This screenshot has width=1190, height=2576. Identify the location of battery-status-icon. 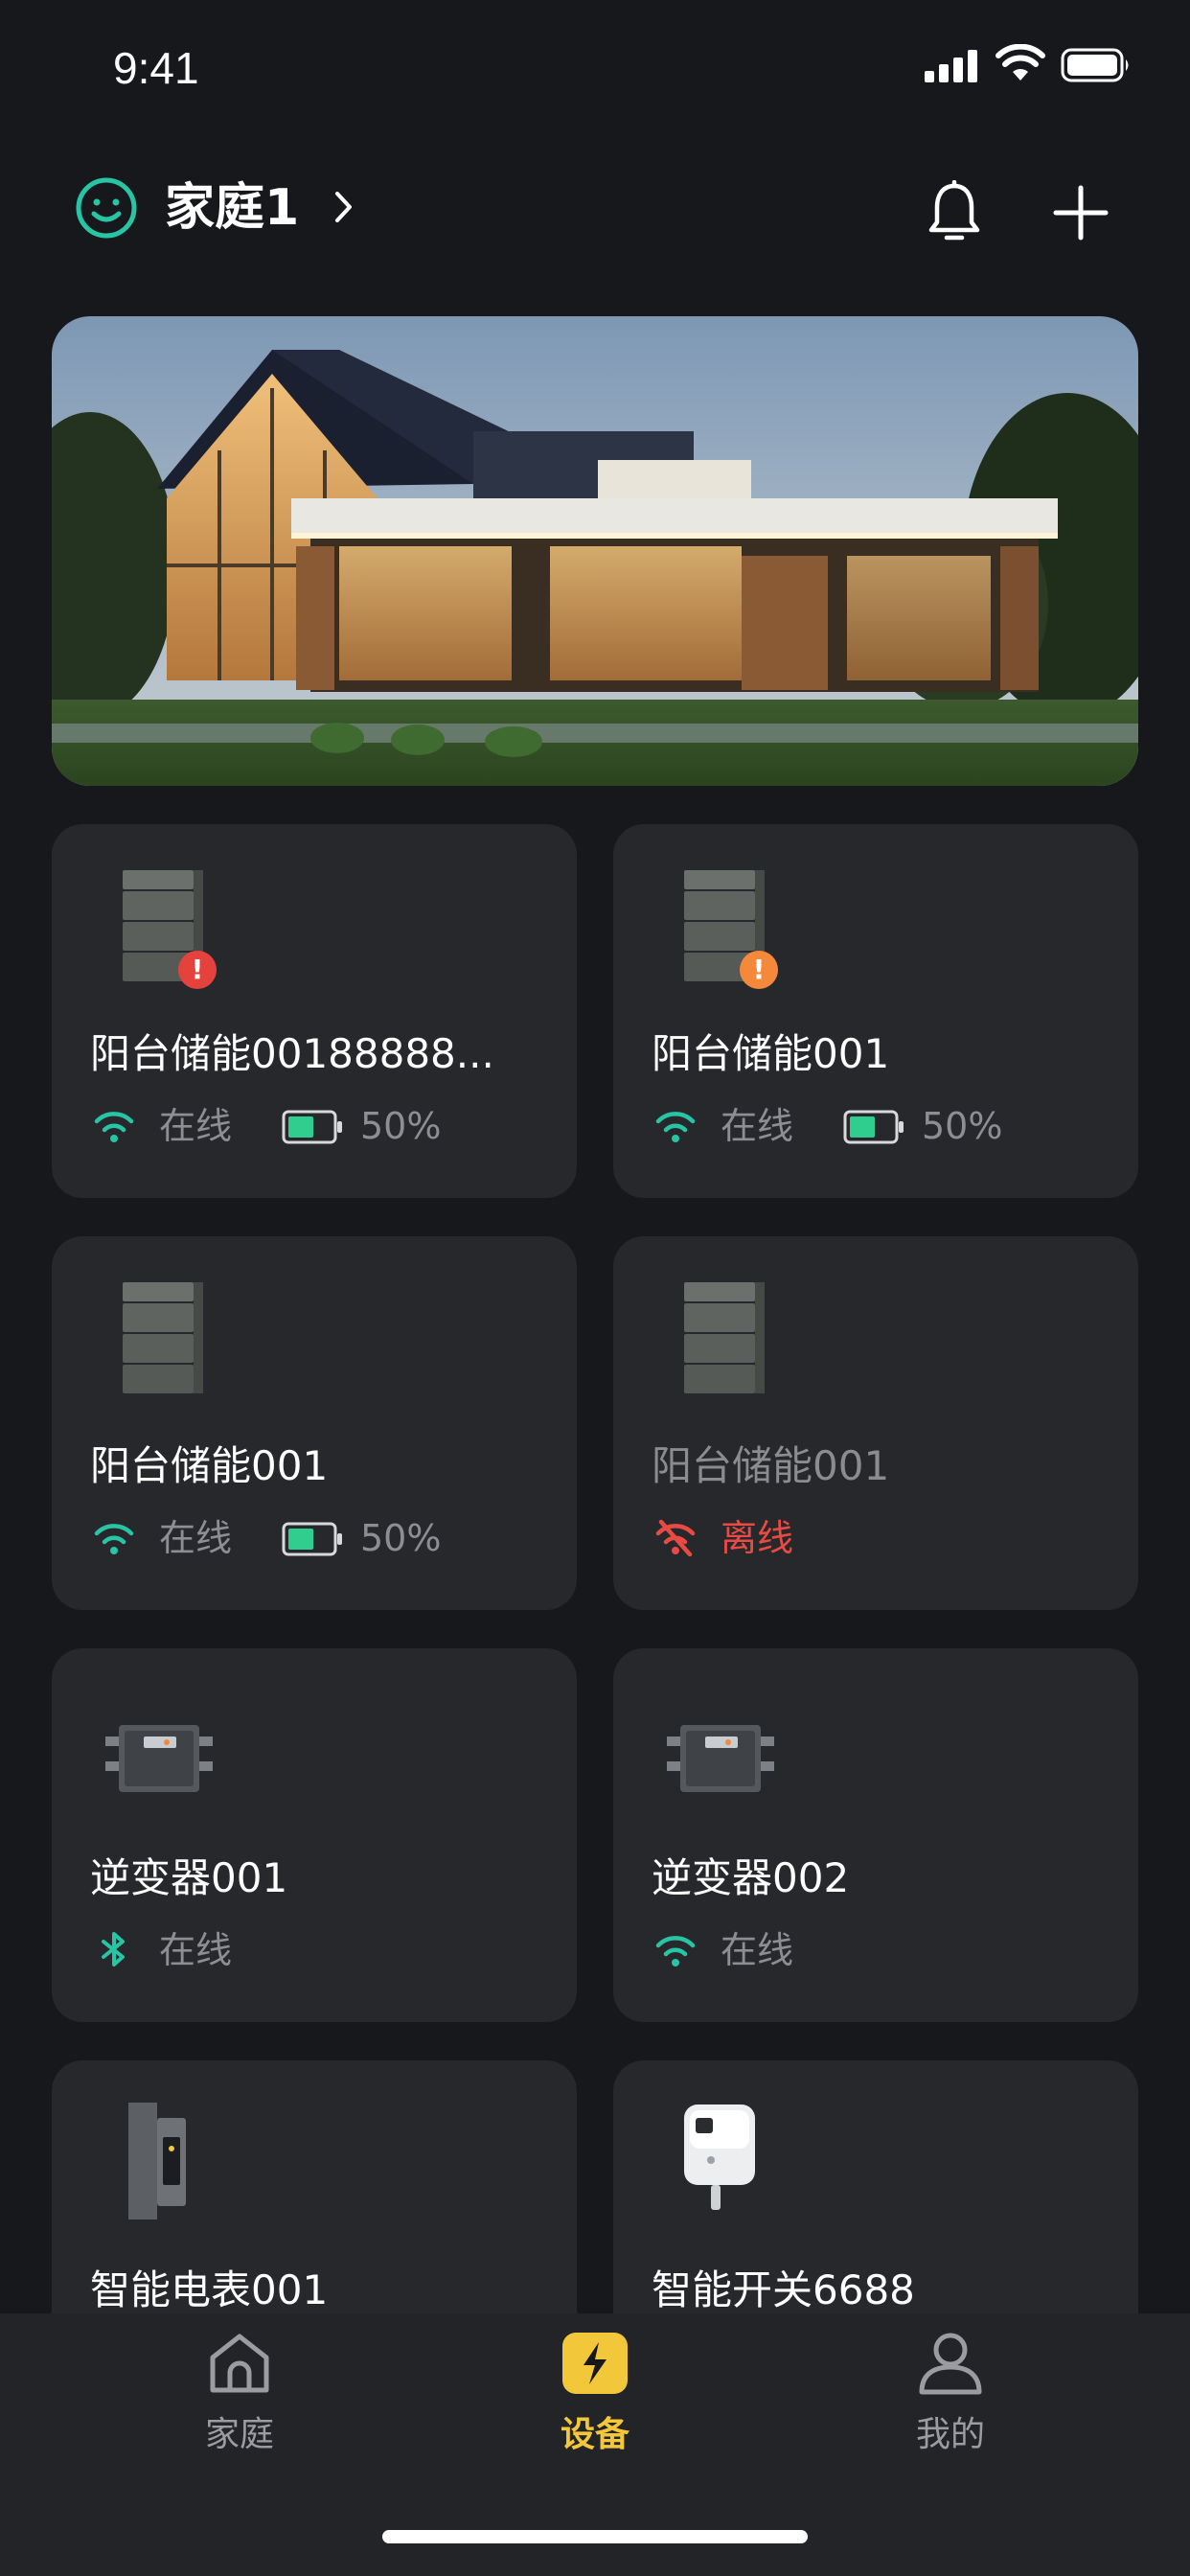
(1095, 65).